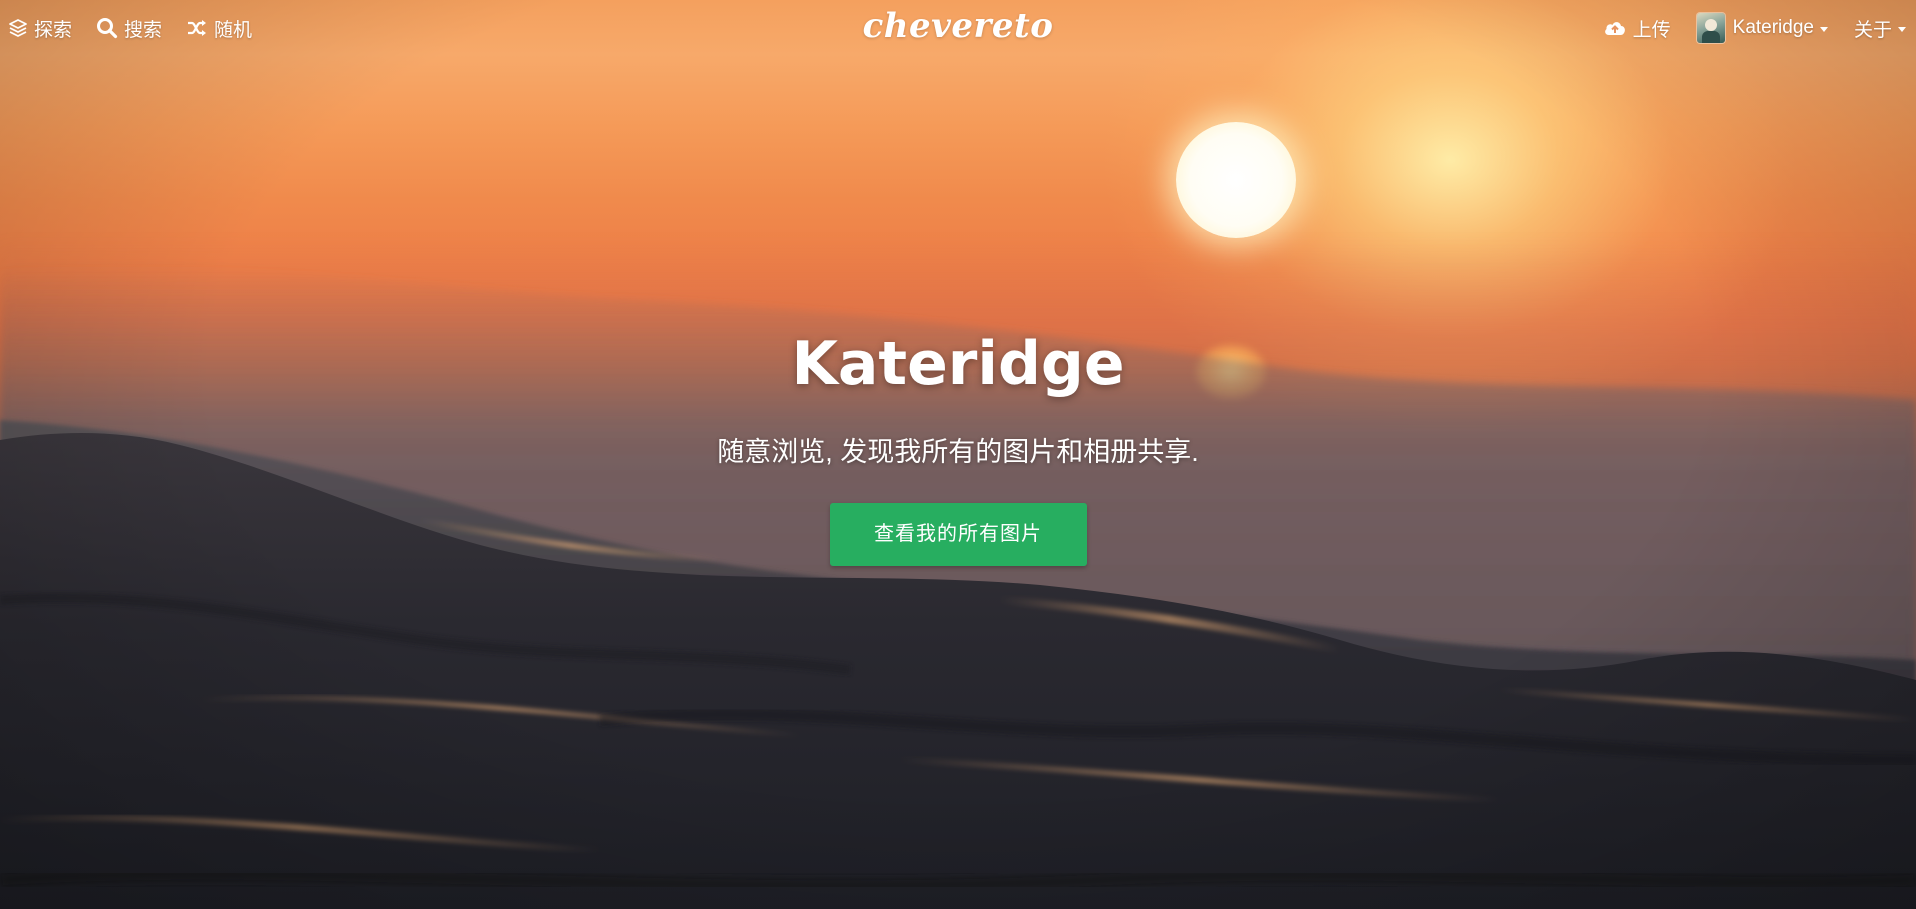 Image resolution: width=1916 pixels, height=909 pixels. What do you see at coordinates (1614, 28) in the screenshot?
I see `cloud-upload-icon` at bounding box center [1614, 28].